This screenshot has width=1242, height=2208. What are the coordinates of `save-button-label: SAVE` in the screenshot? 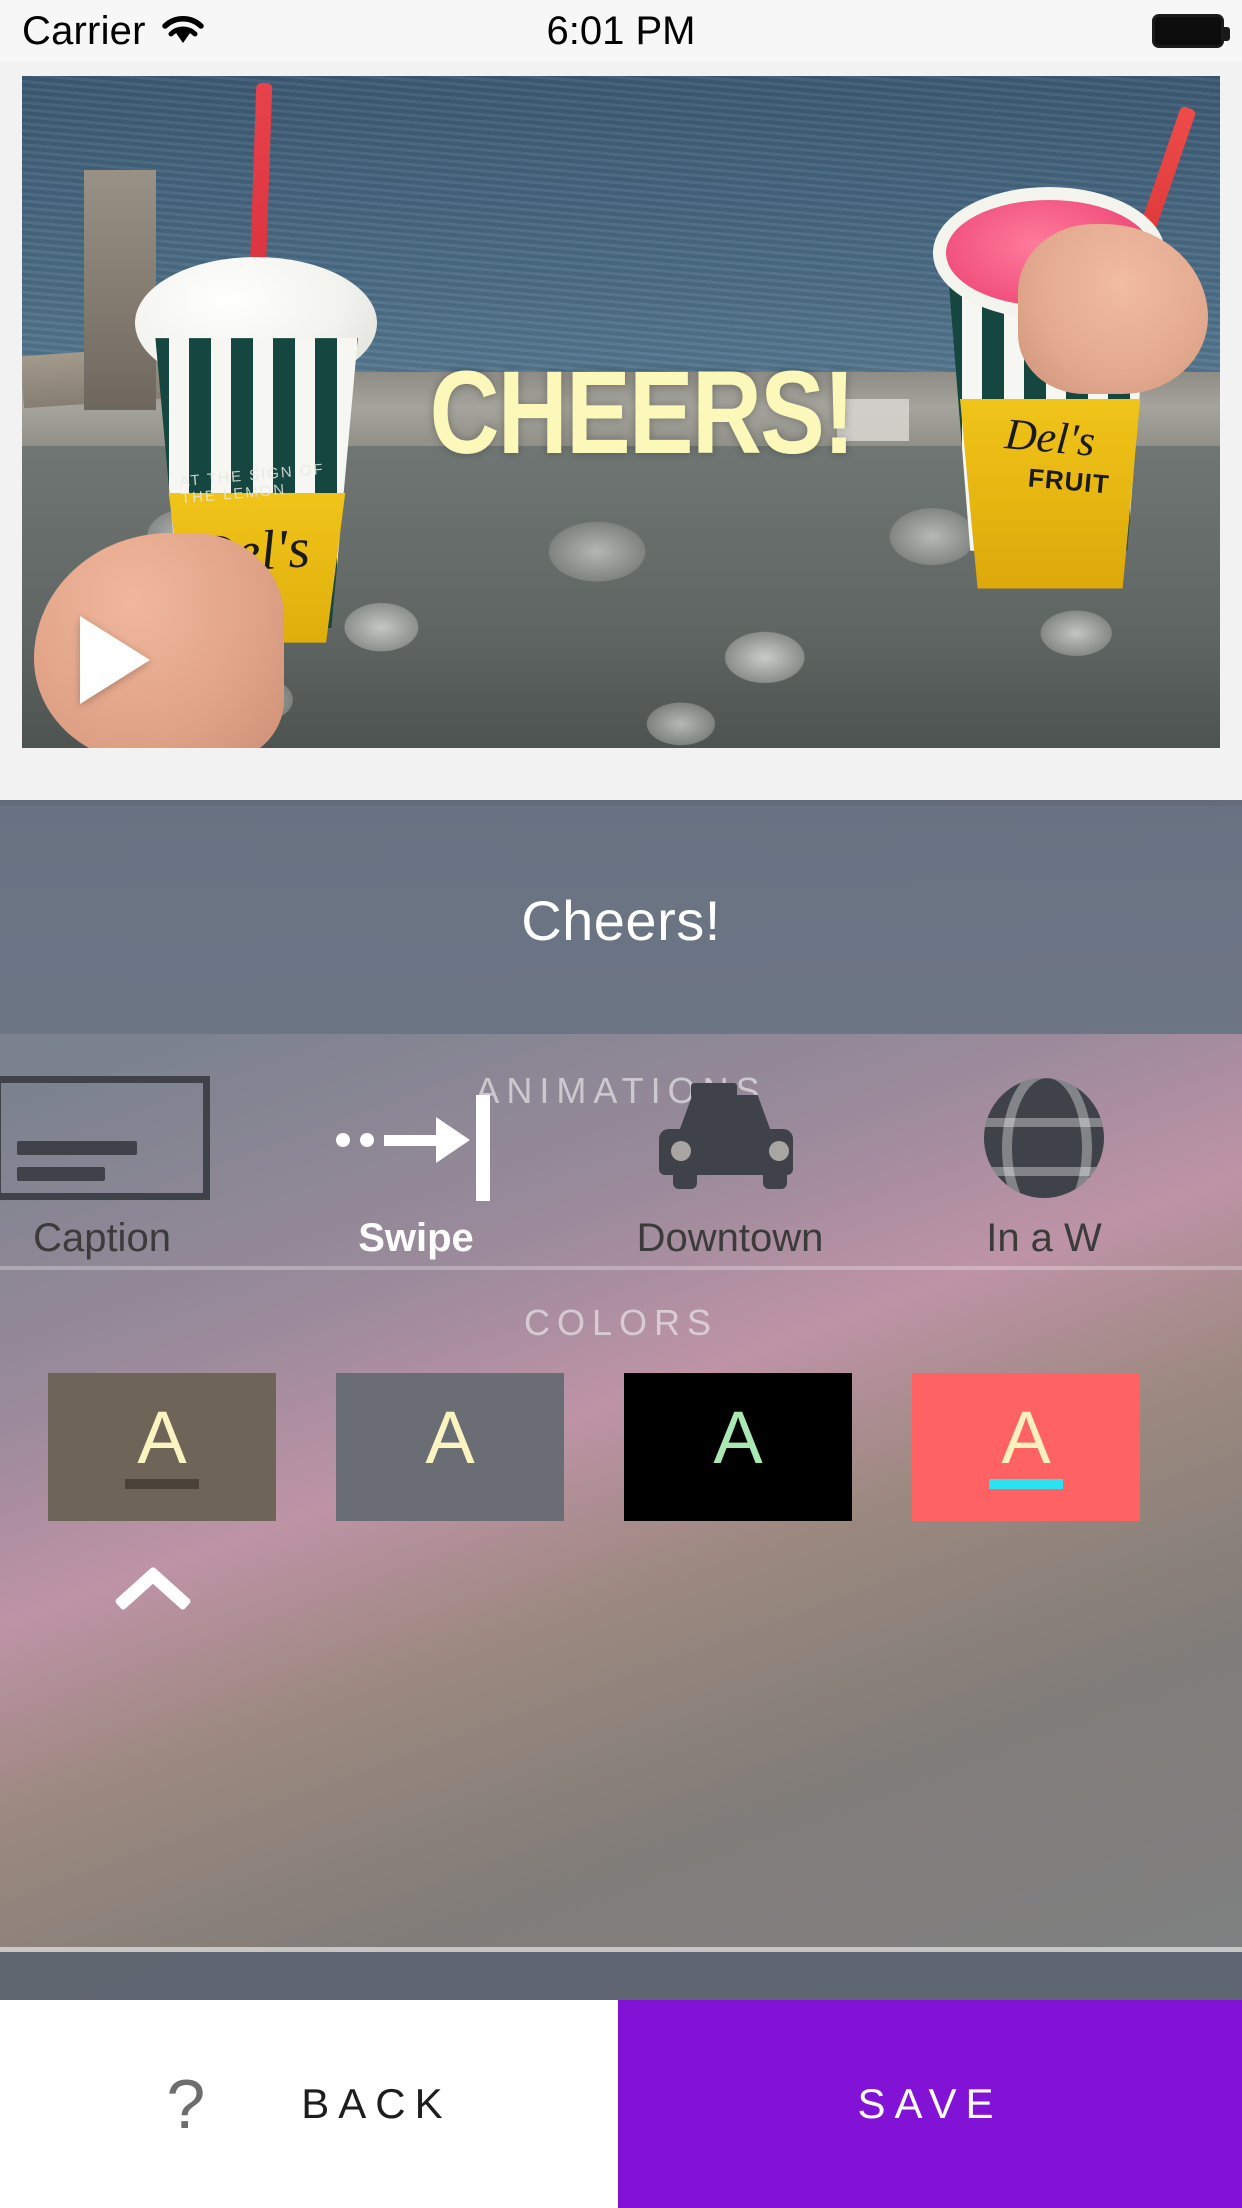 It's located at (930, 2103).